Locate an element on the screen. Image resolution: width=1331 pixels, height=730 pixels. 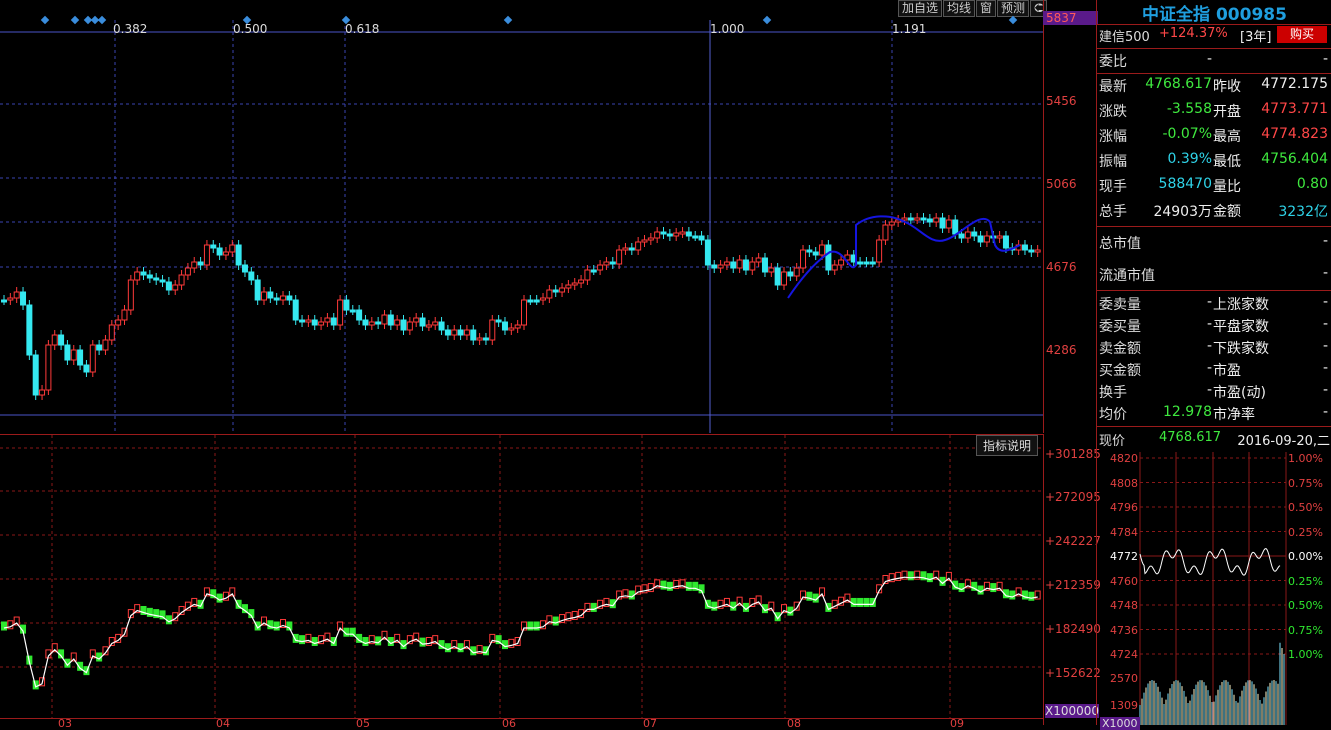
intraday-pct-label: 0.25% is located at coordinates (1305, 532).